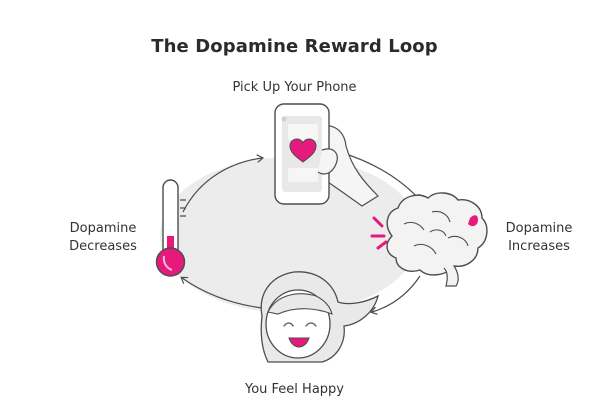 The height and width of the screenshot is (414, 589). I want to click on step-pick-up-phone-label: Pick Up Your Phone, so click(294, 87).